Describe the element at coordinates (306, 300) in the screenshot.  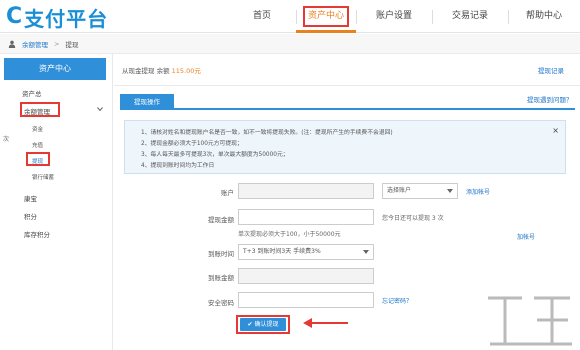
I see `security-password-input` at that location.